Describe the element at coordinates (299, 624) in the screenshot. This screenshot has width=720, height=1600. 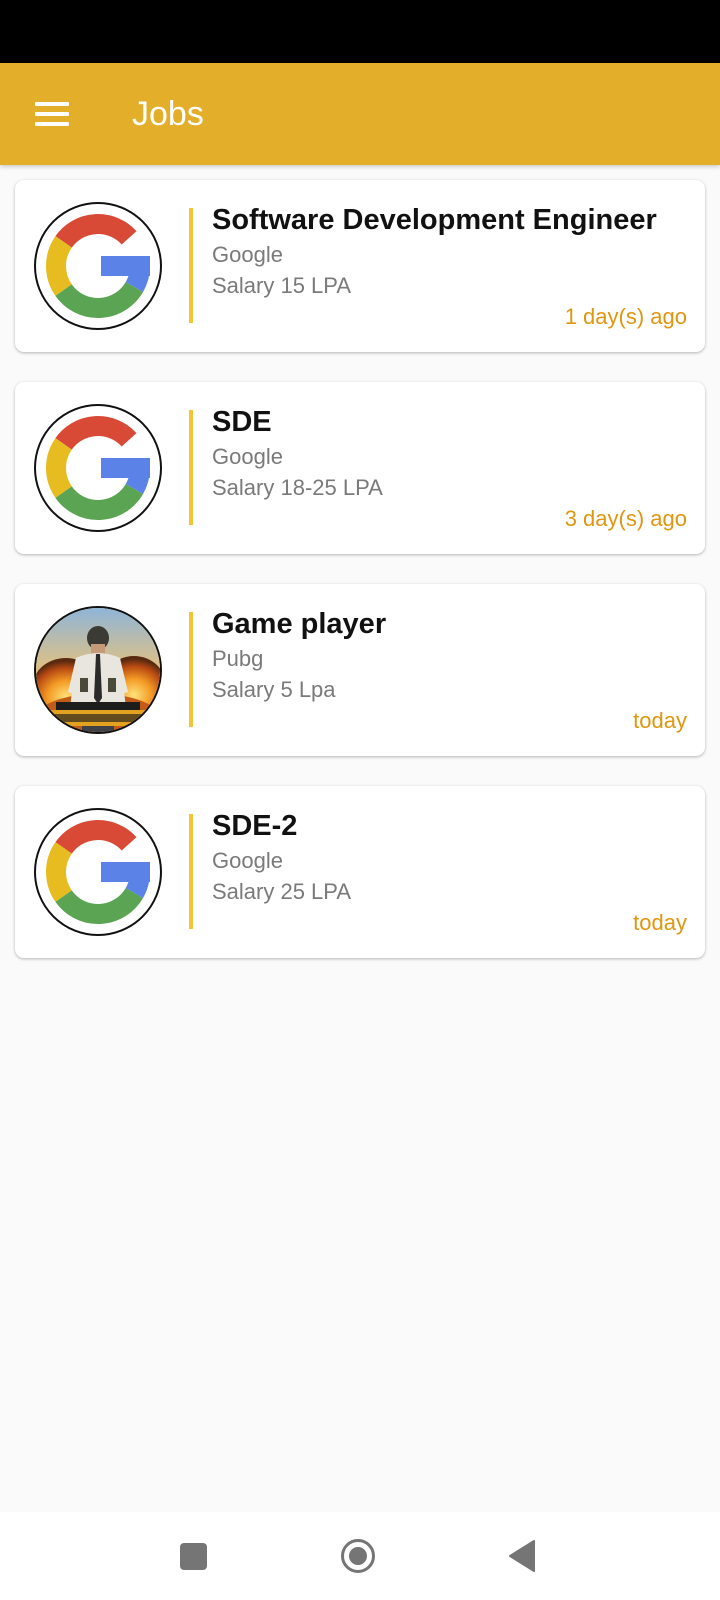
I see `job-title: Game player` at that location.